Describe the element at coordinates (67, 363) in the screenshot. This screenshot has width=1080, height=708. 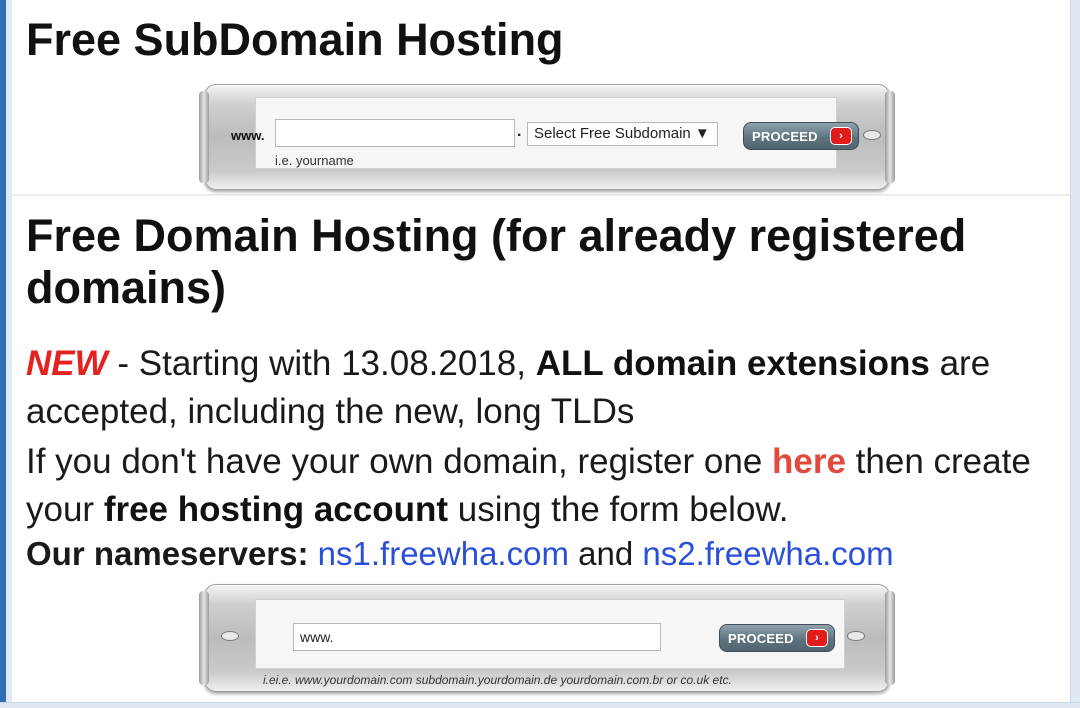
I see `new-tag: NEW` at that location.